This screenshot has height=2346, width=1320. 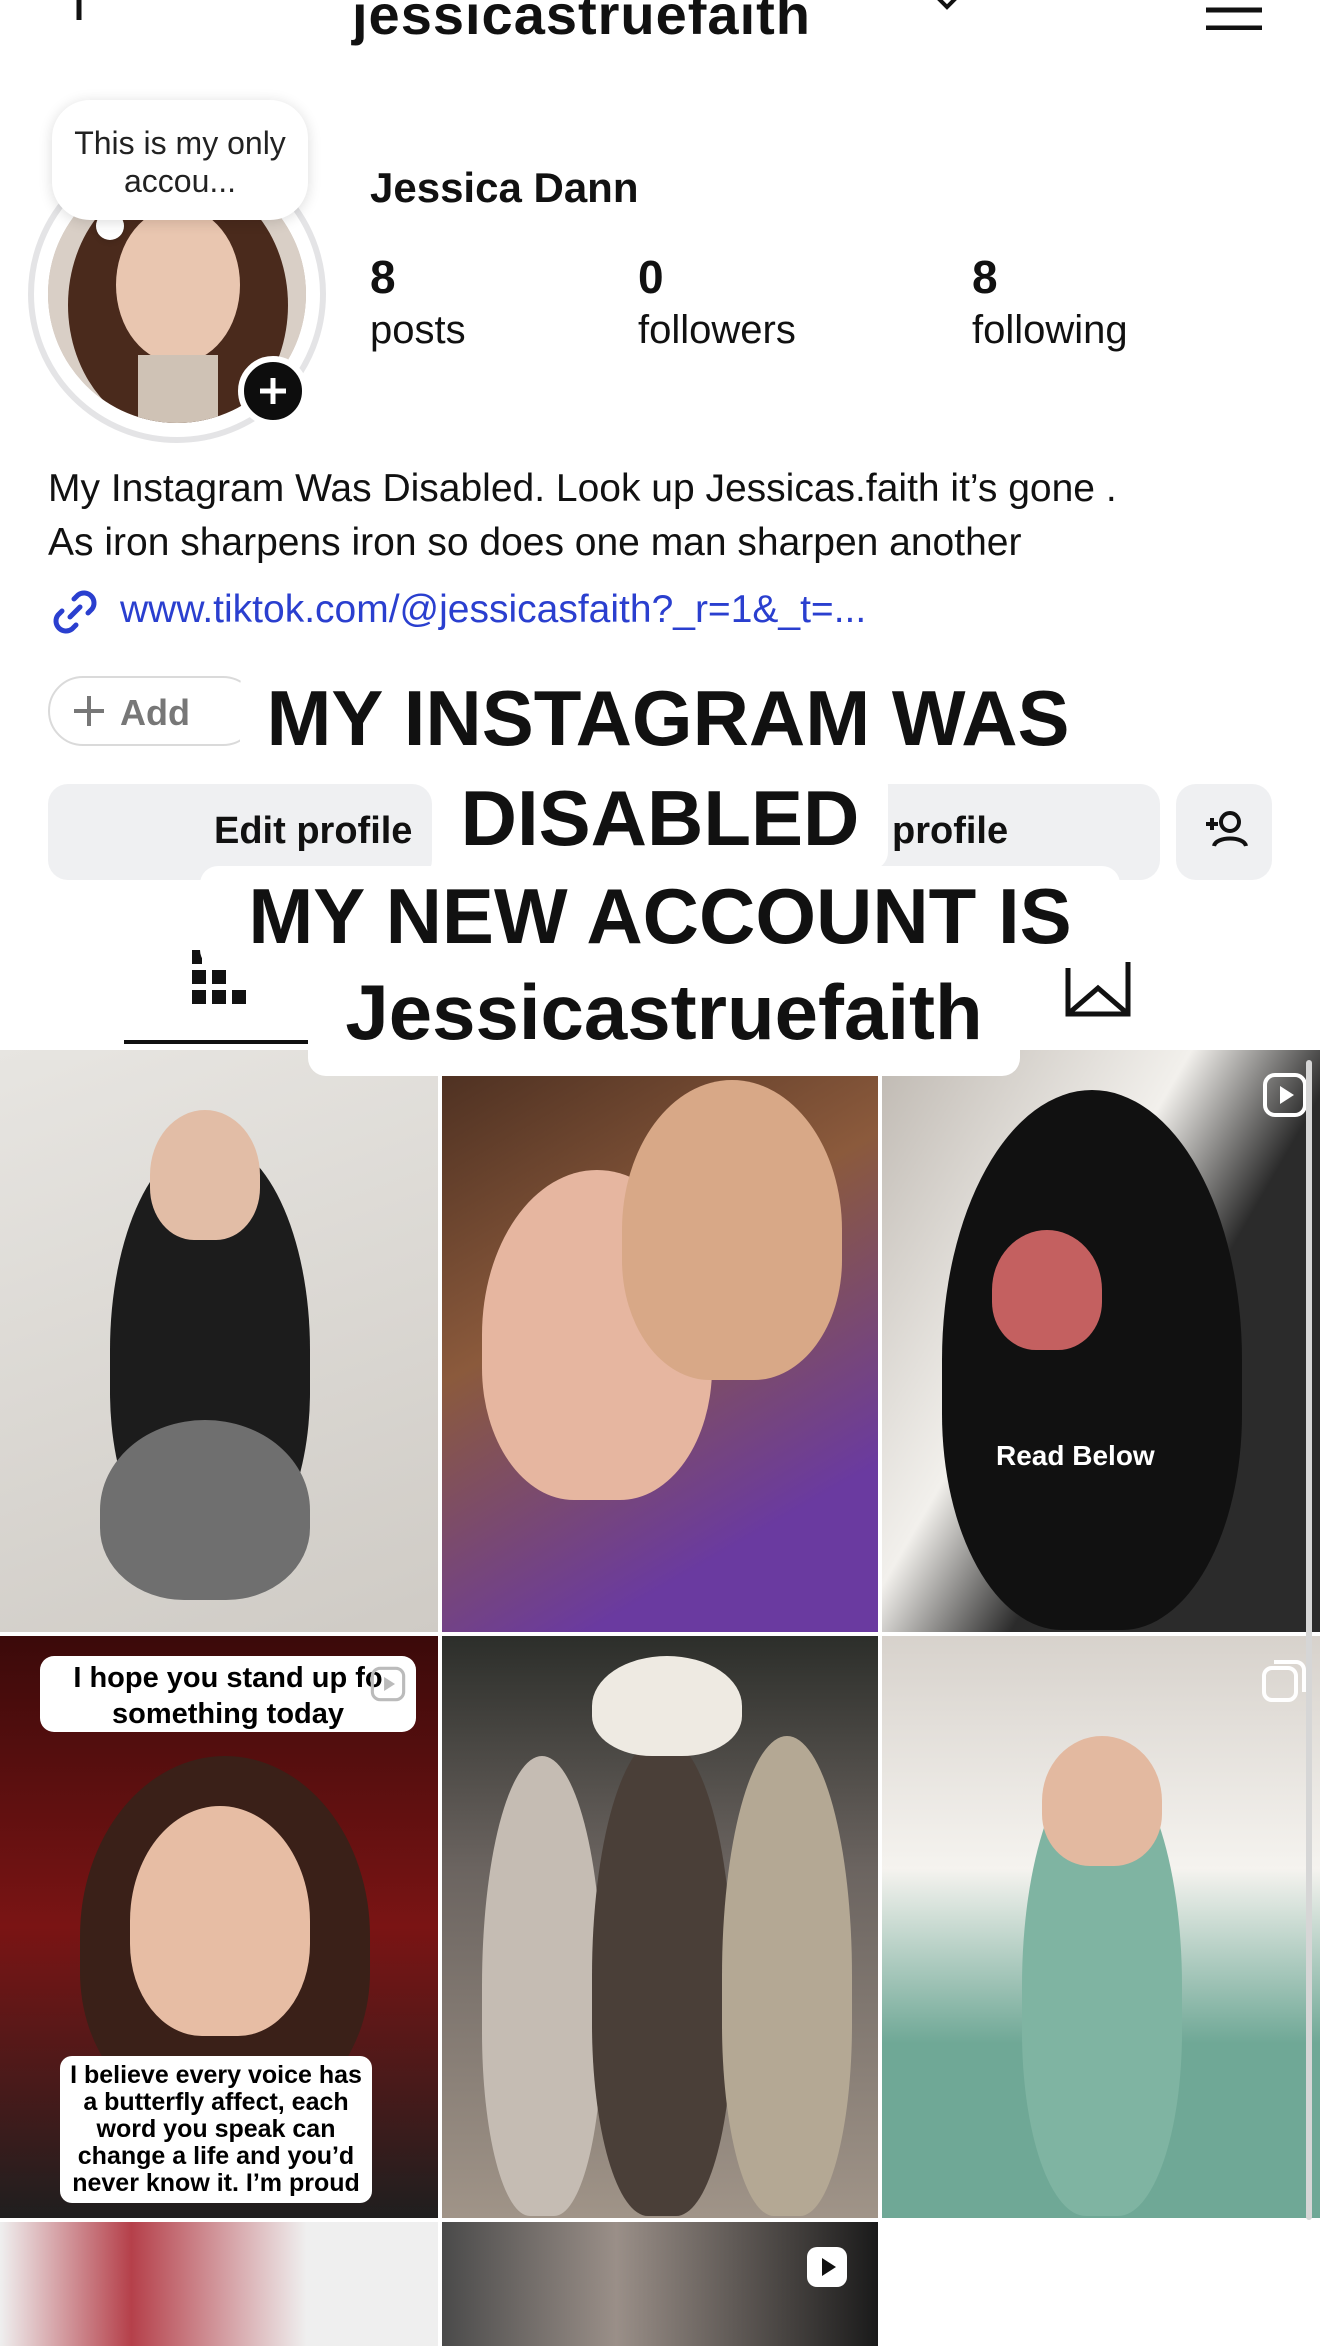 What do you see at coordinates (581, 23) in the screenshot?
I see `username-title: jessicastruefaith` at bounding box center [581, 23].